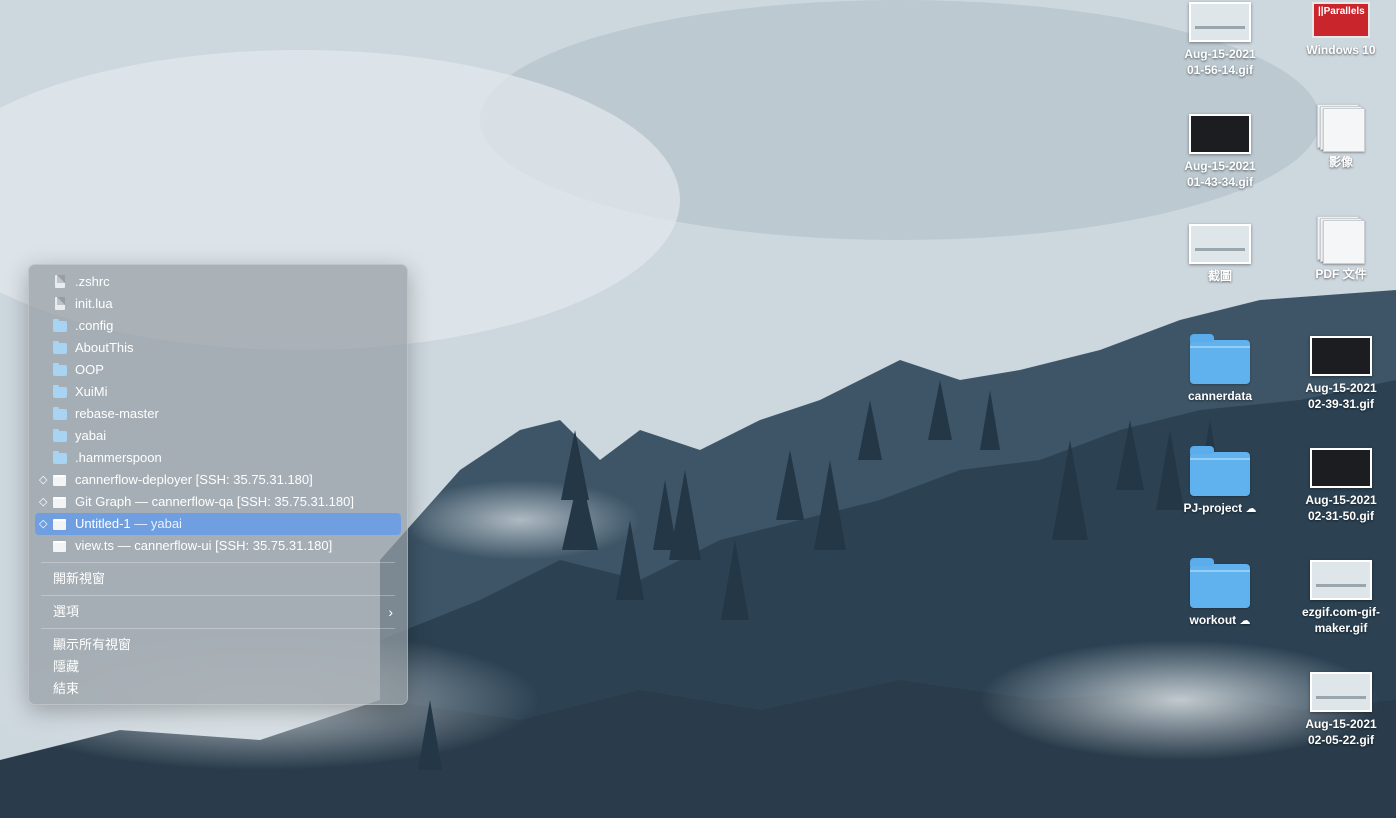 This screenshot has width=1396, height=818. Describe the element at coordinates (218, 436) in the screenshot. I see `menu-recent-item: yabai` at that location.